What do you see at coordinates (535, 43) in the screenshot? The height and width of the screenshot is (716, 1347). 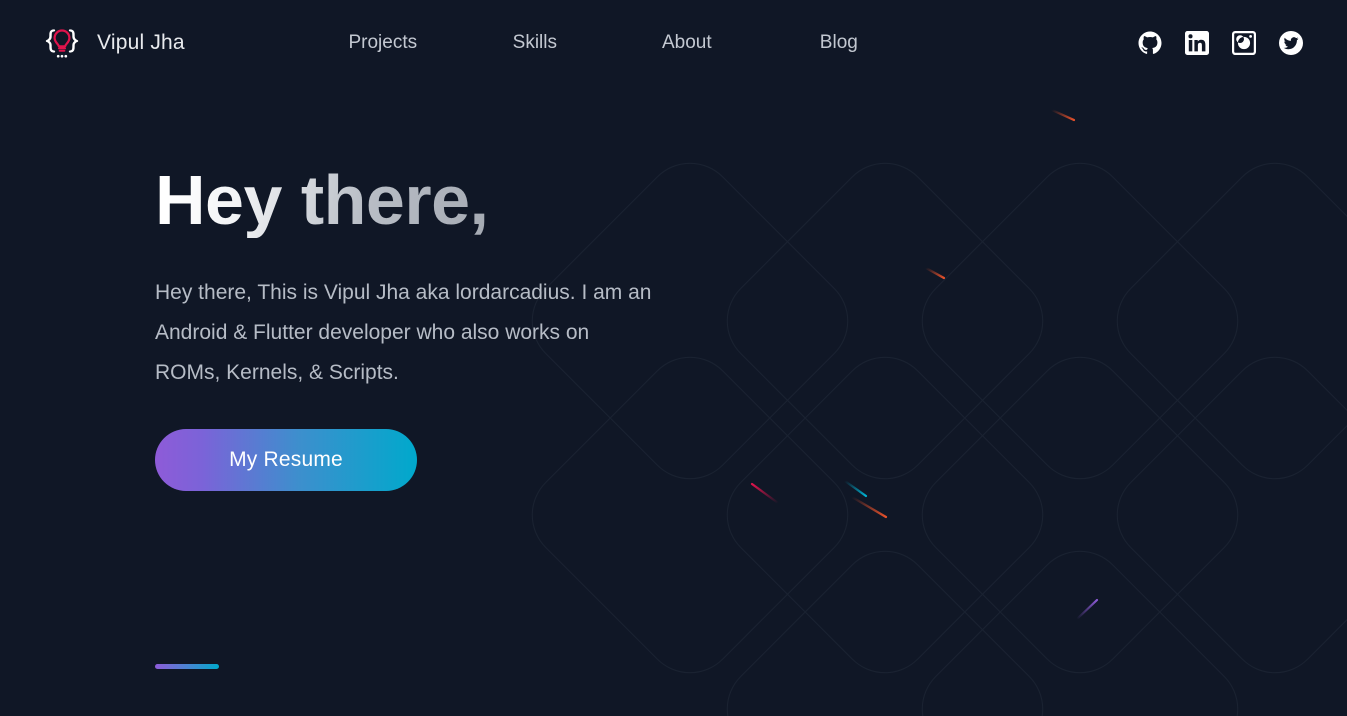 I see `nav-item-skills: Skills` at bounding box center [535, 43].